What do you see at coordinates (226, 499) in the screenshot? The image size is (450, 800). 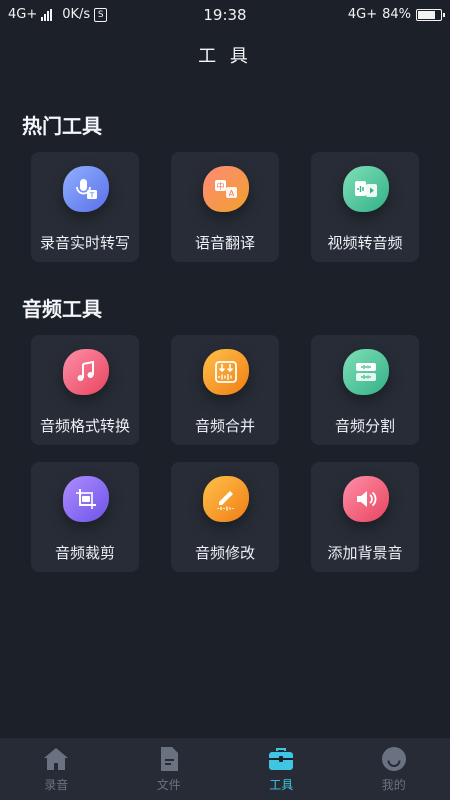 I see `edit-audio-icon` at bounding box center [226, 499].